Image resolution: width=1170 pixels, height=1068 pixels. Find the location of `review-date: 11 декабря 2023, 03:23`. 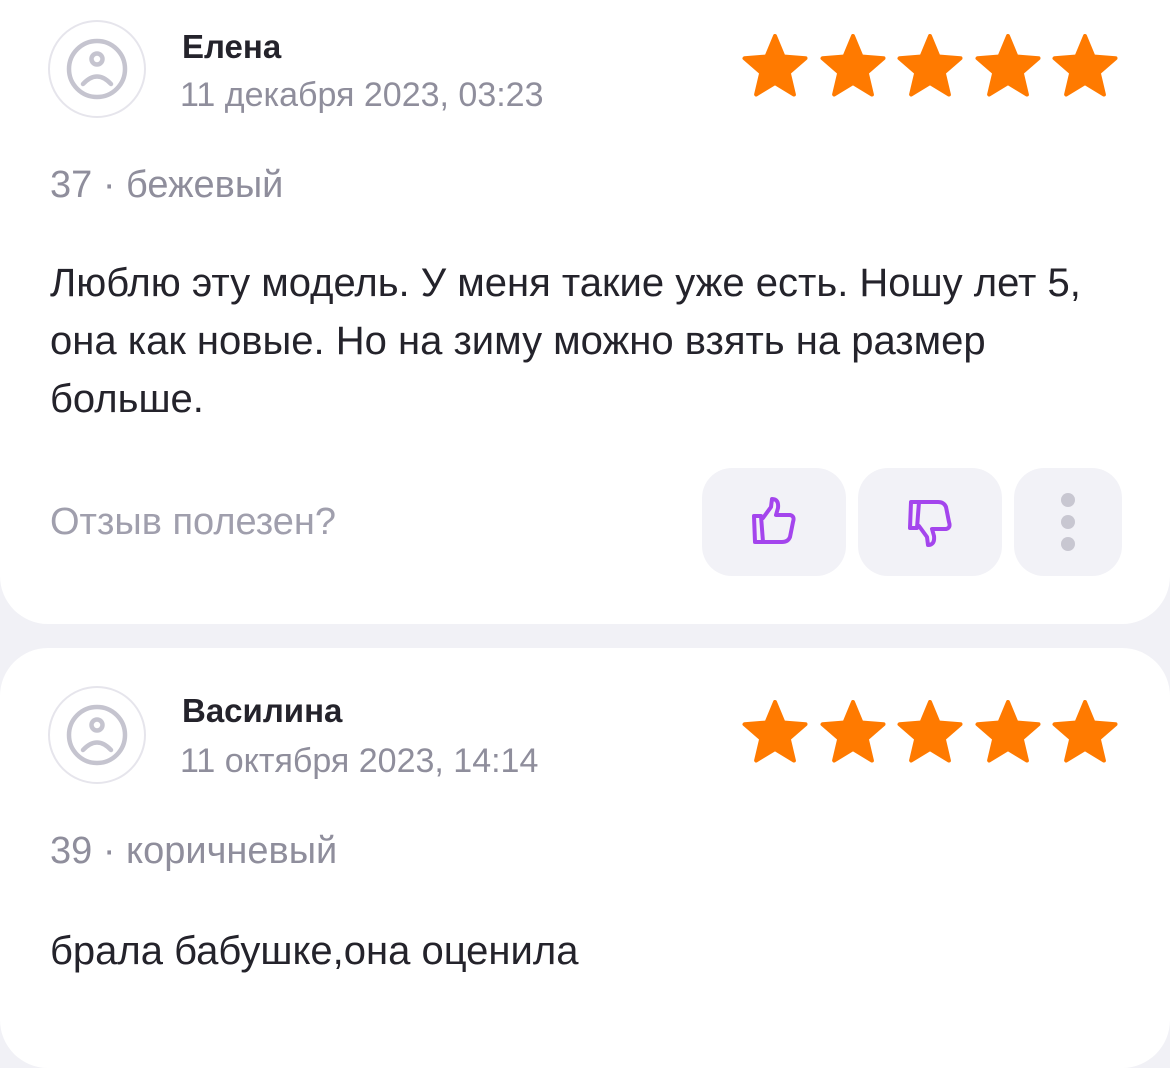

review-date: 11 декабря 2023, 03:23 is located at coordinates (362, 95).